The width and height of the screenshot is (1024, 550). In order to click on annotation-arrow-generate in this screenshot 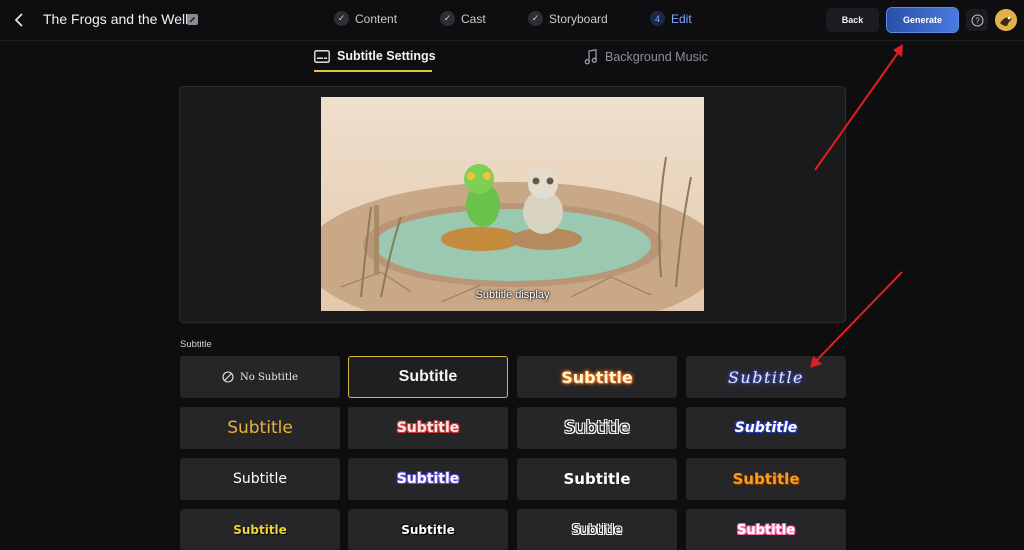, I will do `click(858, 107)`.